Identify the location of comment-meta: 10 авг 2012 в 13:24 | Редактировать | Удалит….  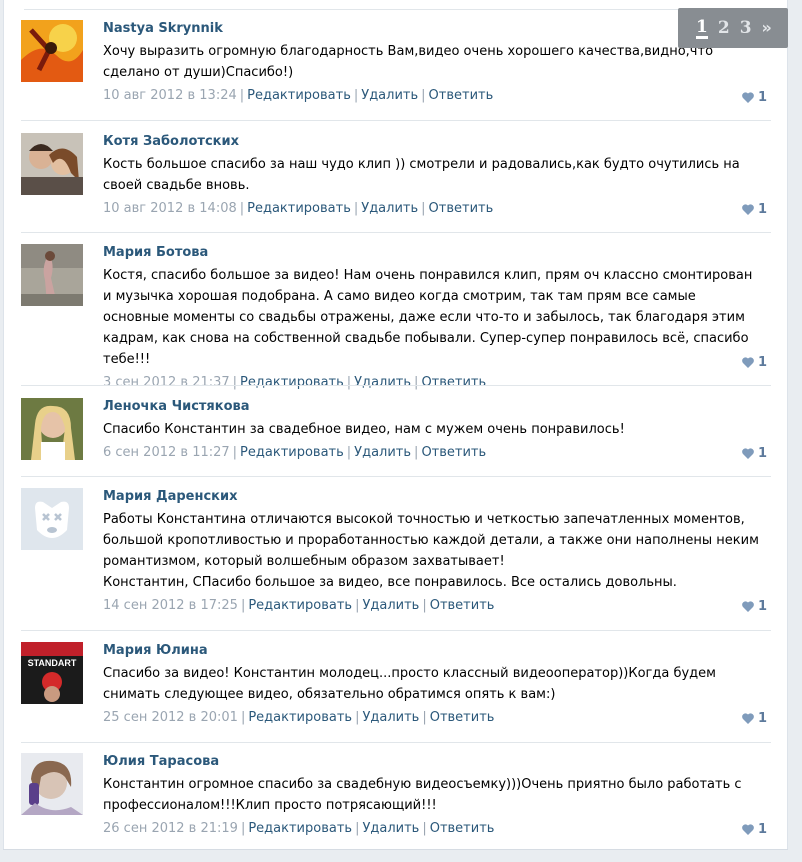
(298, 95).